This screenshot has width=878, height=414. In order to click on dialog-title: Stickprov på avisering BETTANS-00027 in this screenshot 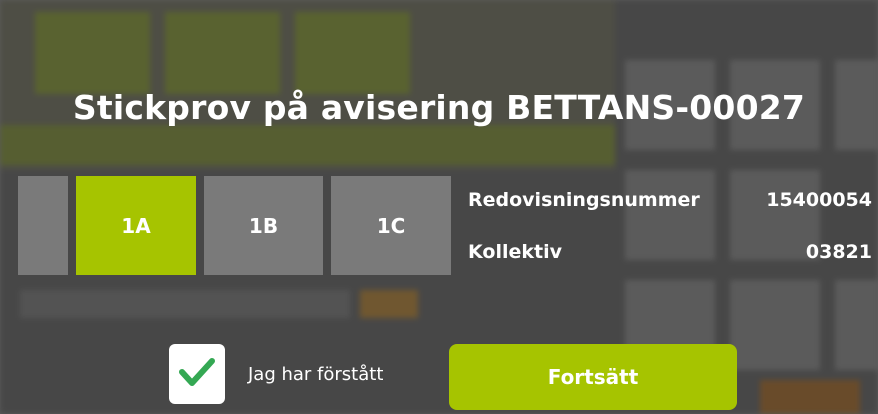, I will do `click(439, 107)`.